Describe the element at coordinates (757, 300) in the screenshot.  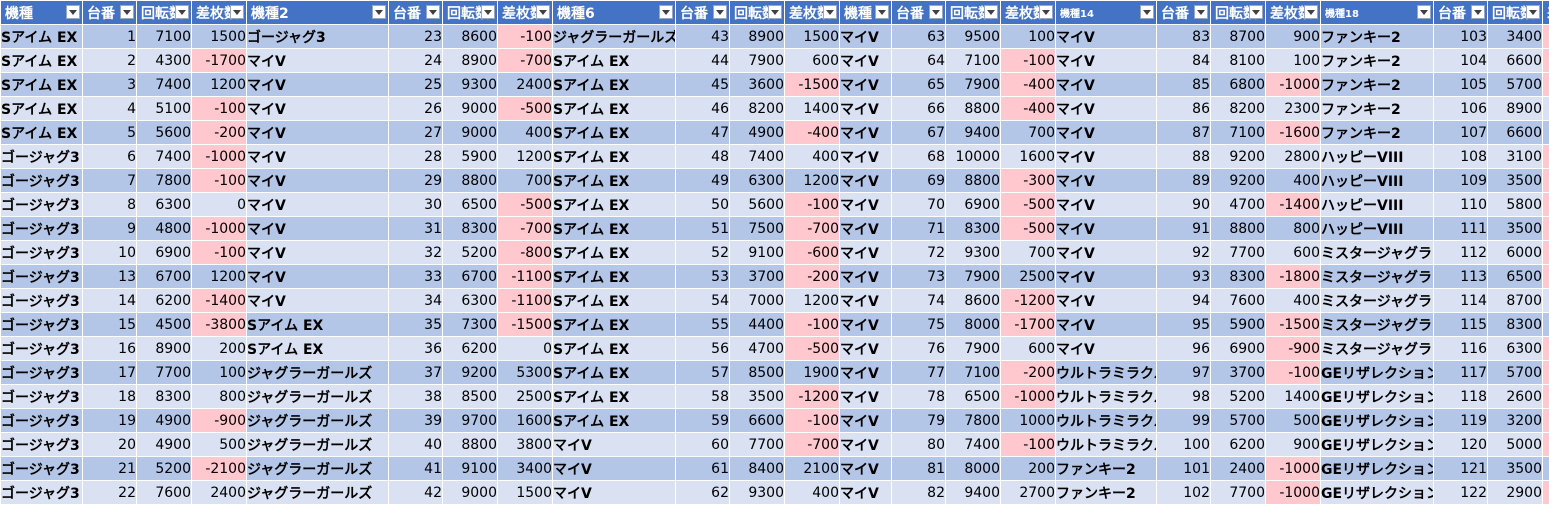
I see `spin-count-cell: 7000` at that location.